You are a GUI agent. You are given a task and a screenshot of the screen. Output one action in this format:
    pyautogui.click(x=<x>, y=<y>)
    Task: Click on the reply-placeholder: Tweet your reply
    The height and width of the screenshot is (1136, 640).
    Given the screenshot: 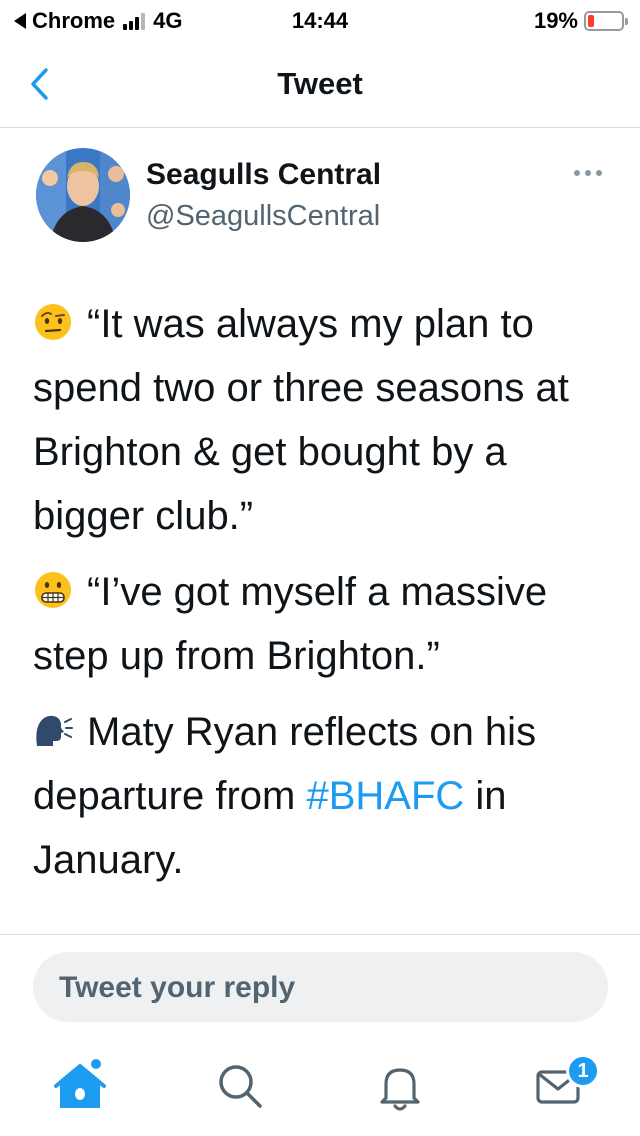 What is the action you would take?
    pyautogui.click(x=177, y=987)
    